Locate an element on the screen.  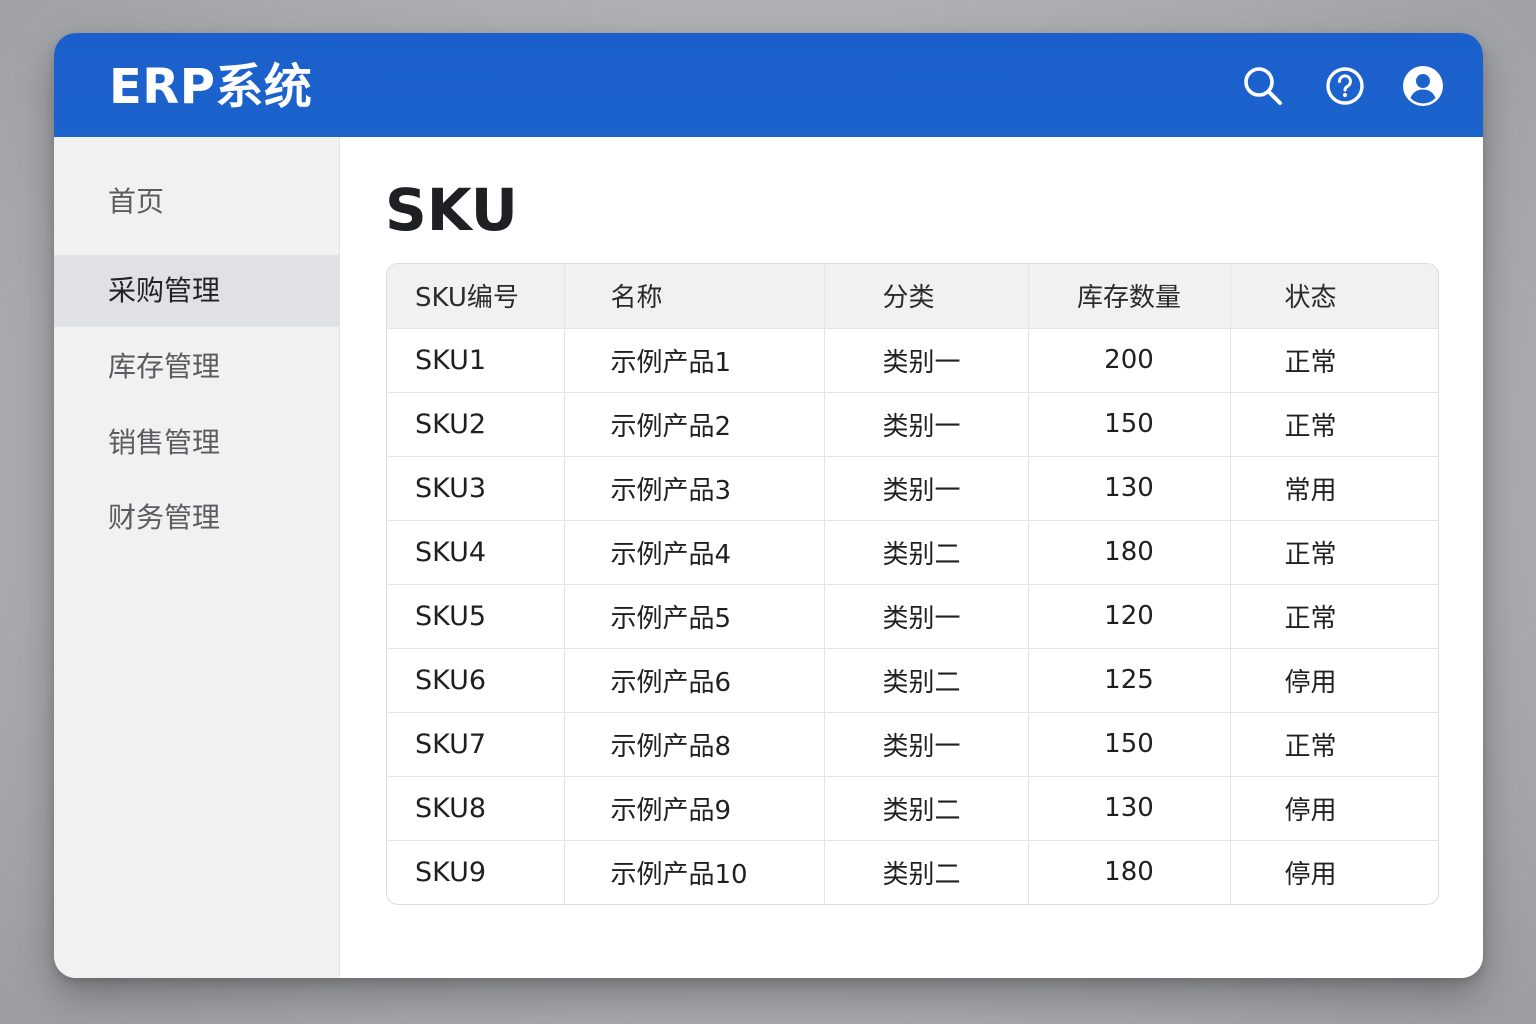
page-title: SKU is located at coordinates (451, 210).